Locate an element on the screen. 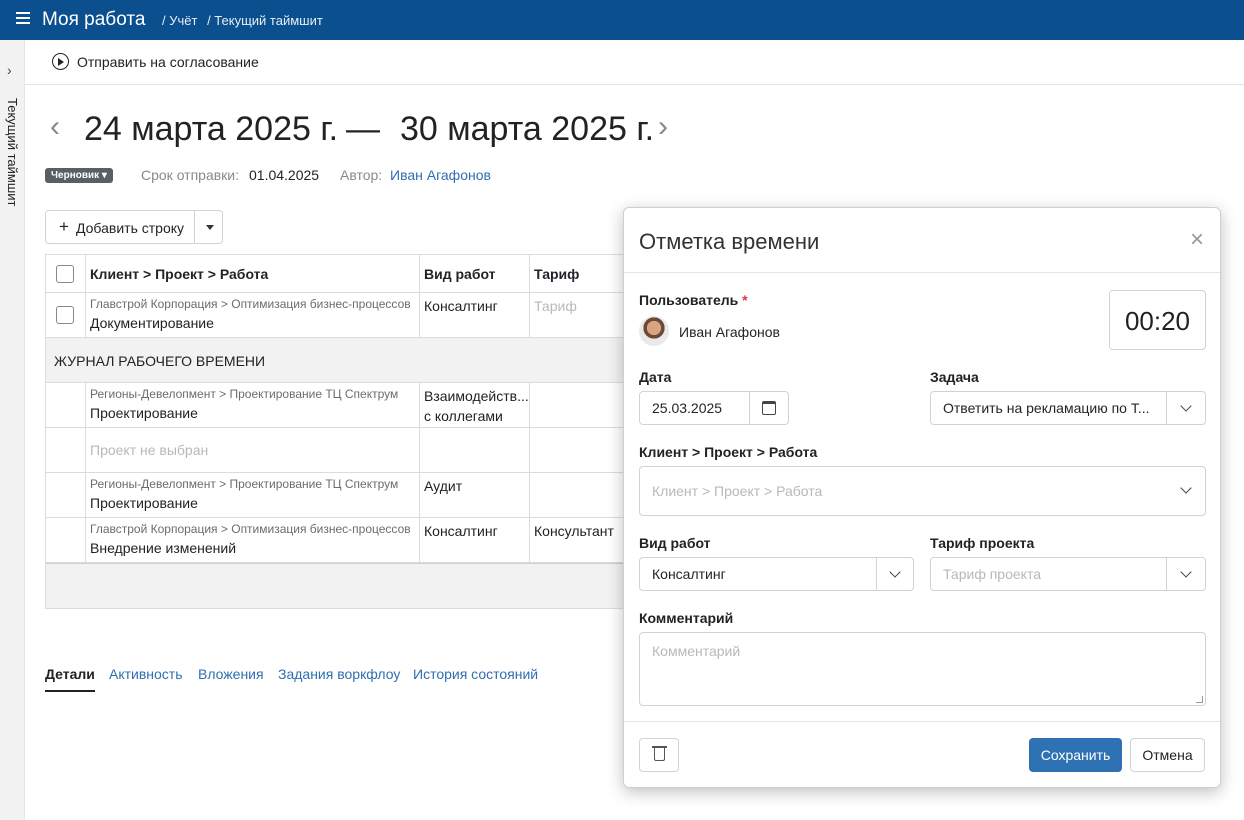  next-period-icon: › is located at coordinates (663, 127).